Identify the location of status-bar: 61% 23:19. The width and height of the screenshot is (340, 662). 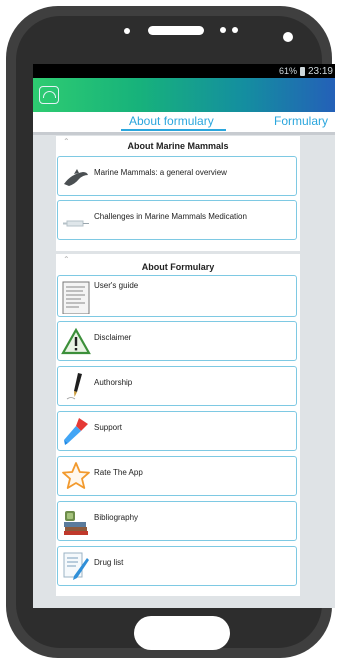
(184, 71).